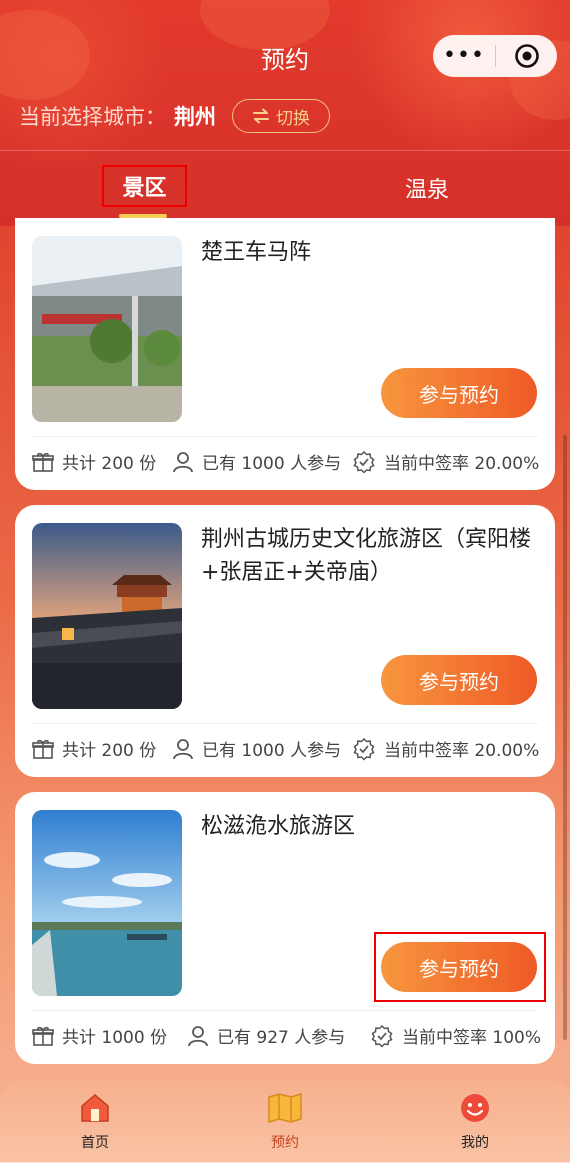 This screenshot has width=570, height=1163. I want to click on total-quota: 共计 1000 份, so click(99, 1035).